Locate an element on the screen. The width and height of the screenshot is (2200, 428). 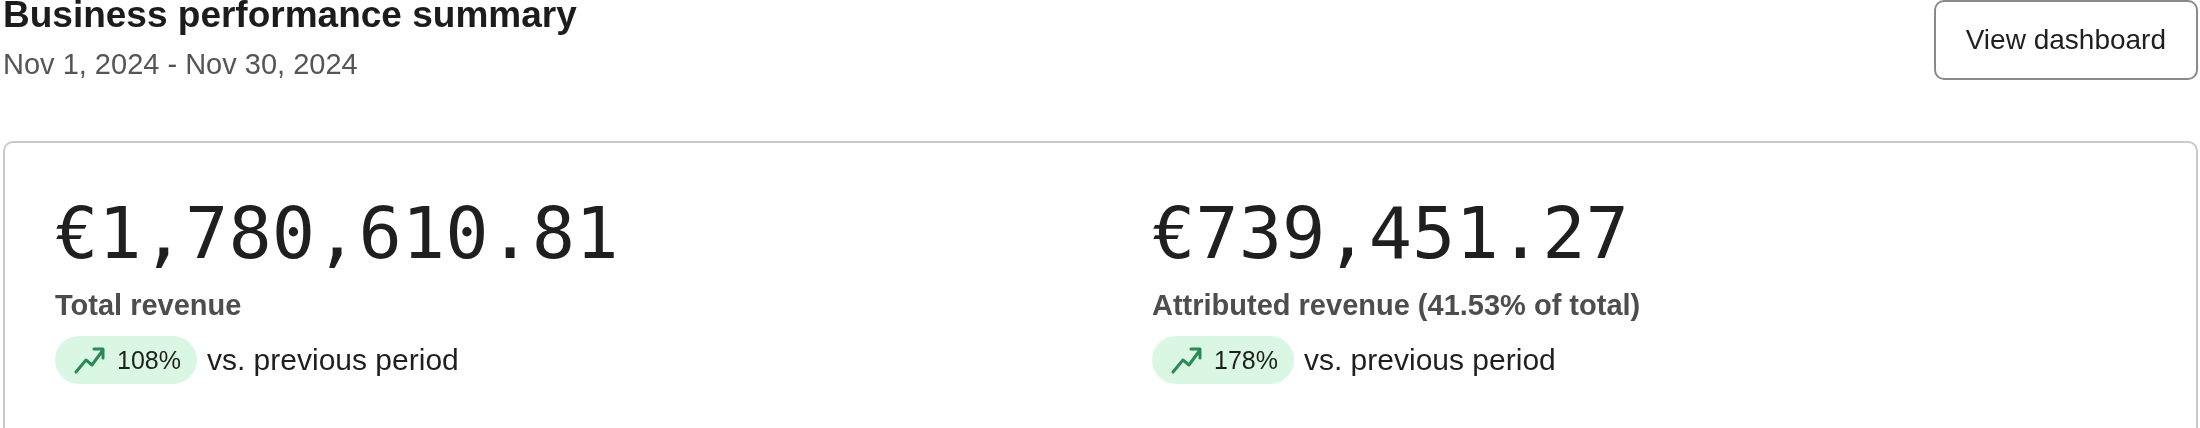
change-badge: 178% is located at coordinates (1223, 360).